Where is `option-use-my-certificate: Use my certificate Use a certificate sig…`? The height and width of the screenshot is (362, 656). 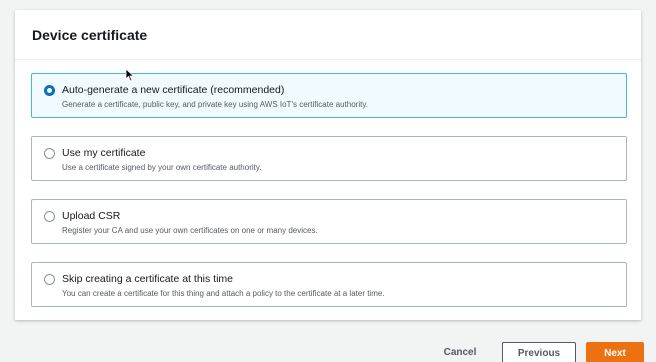
option-use-my-certificate: Use my certificate Use a certificate sig… is located at coordinates (329, 158).